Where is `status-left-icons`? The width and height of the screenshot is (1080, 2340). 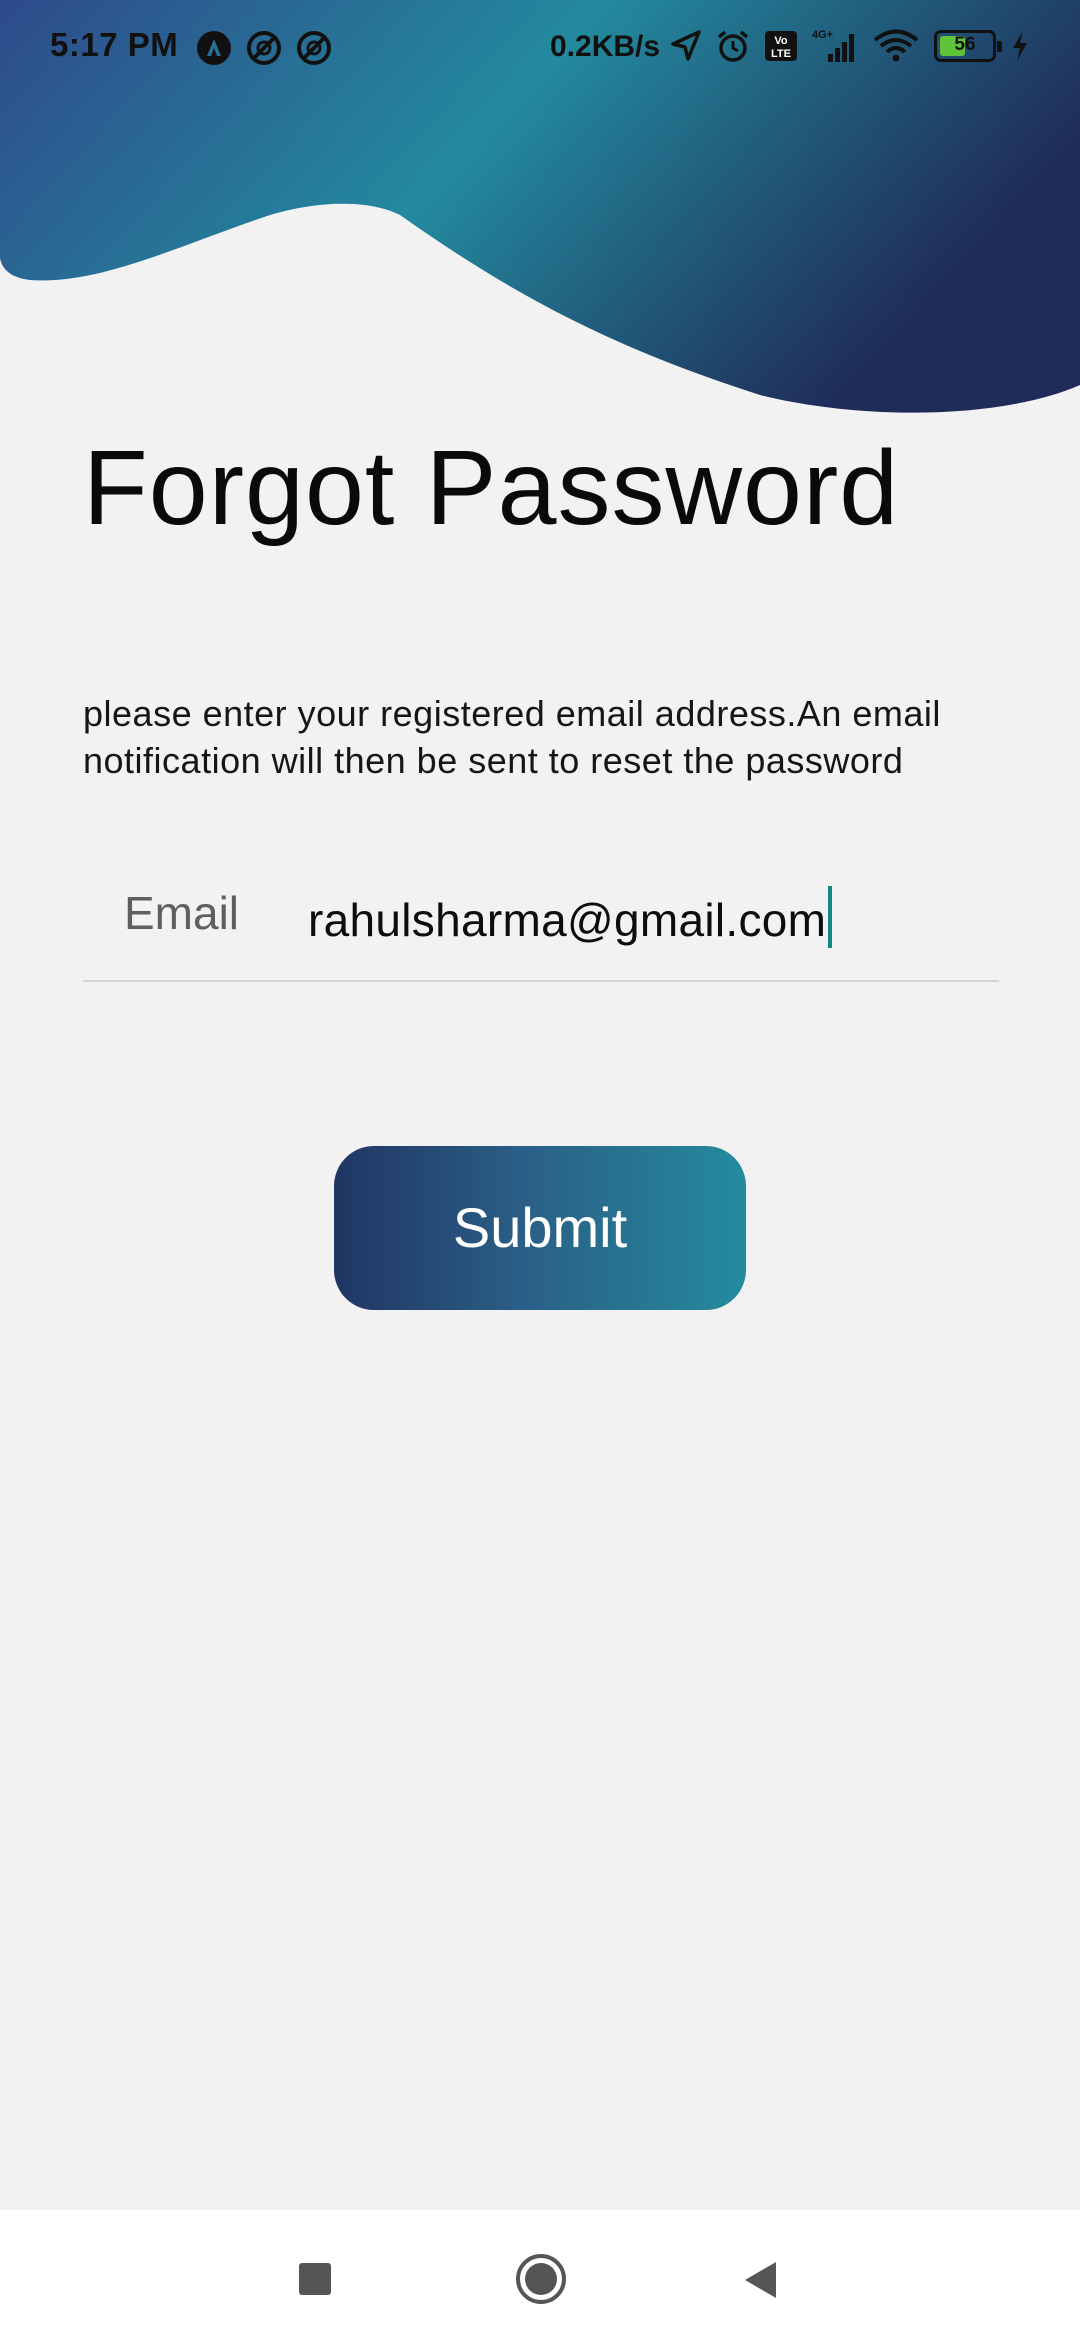 status-left-icons is located at coordinates (264, 48).